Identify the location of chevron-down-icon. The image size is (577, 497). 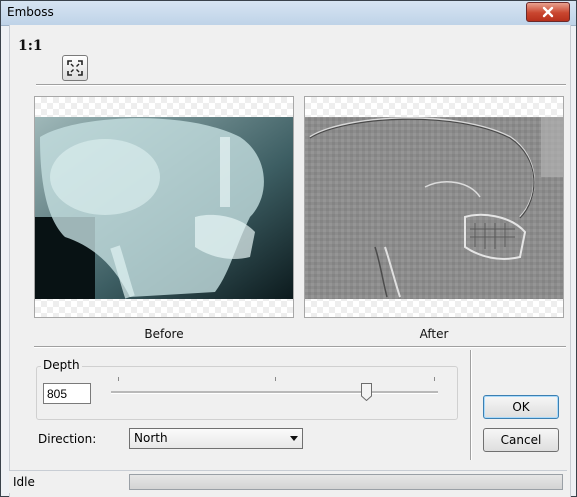
(294, 438).